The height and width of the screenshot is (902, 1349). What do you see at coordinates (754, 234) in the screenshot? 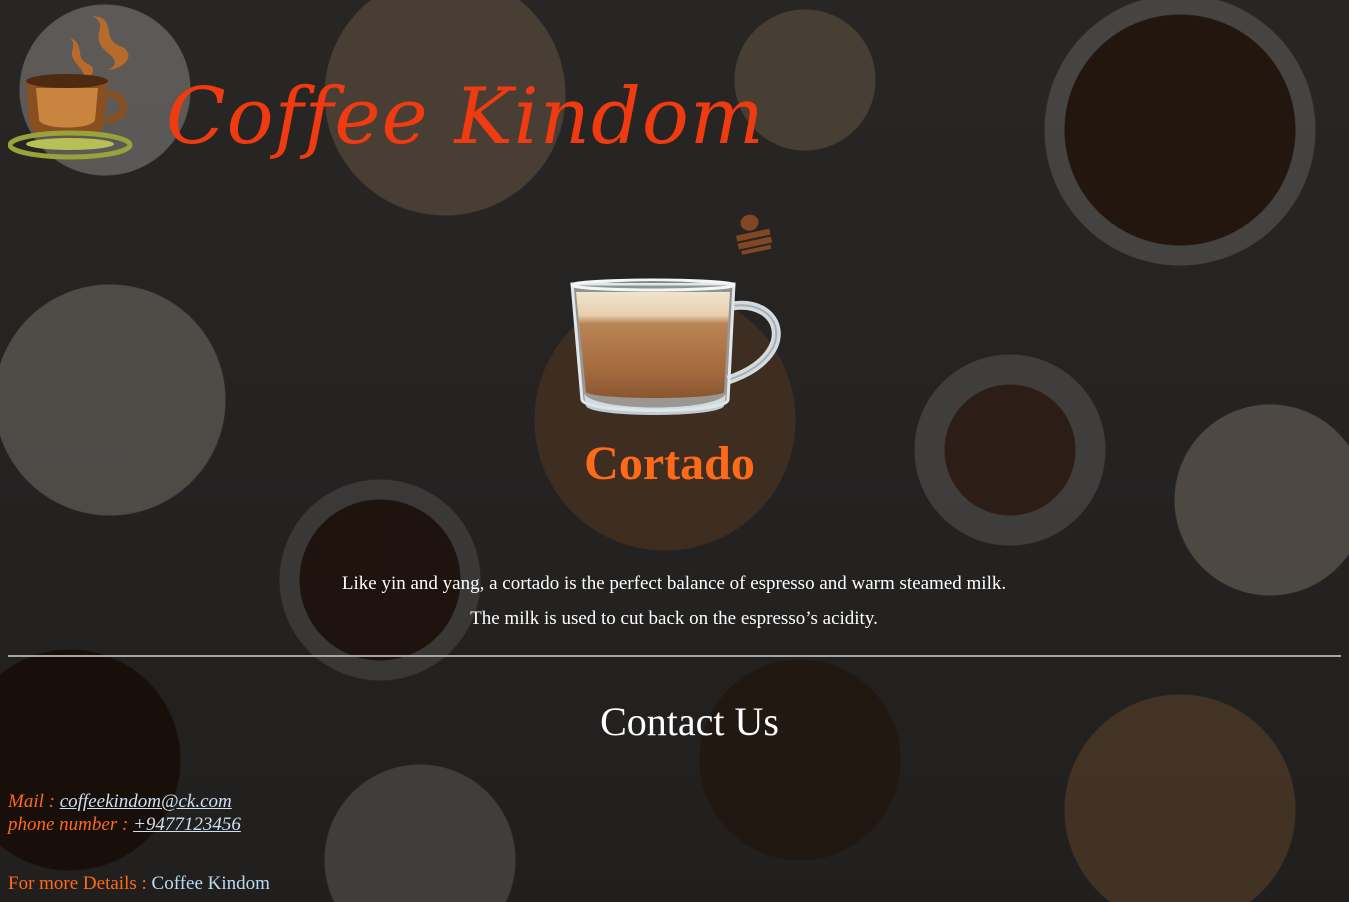
I see `coffee-bean-stamp-icon` at bounding box center [754, 234].